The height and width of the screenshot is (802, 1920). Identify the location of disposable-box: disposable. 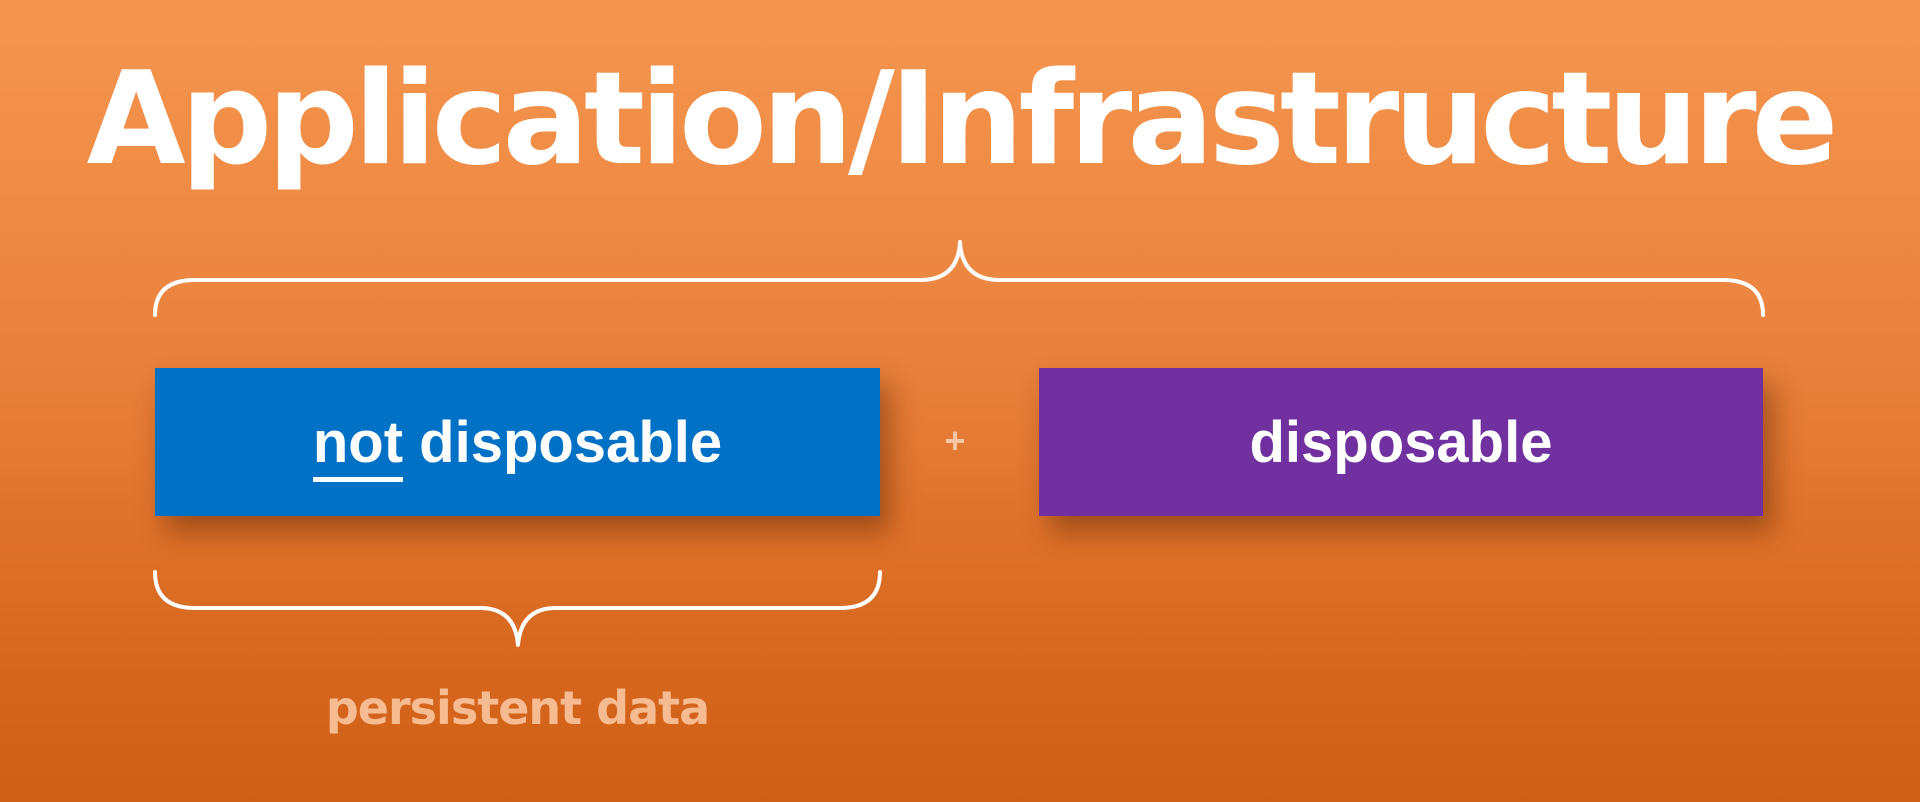
(1401, 442).